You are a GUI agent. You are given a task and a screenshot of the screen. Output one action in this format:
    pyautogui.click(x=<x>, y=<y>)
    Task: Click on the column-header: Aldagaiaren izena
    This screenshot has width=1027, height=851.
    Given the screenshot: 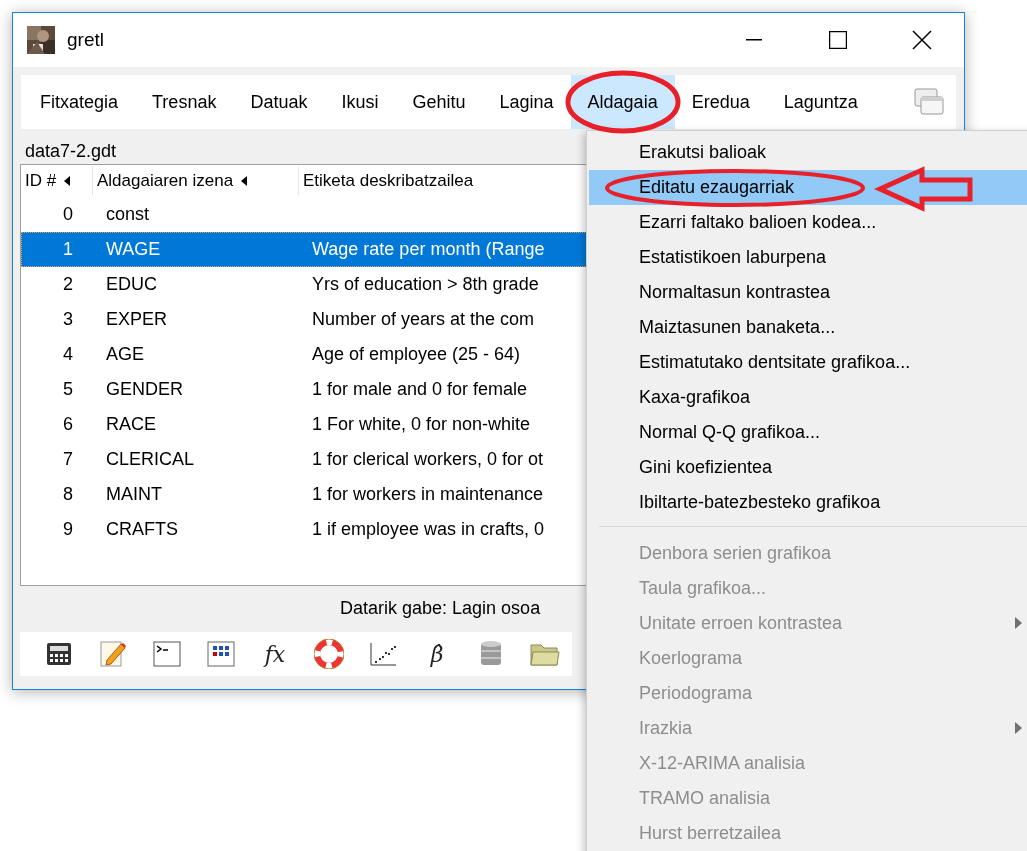 What is the action you would take?
    pyautogui.click(x=165, y=181)
    